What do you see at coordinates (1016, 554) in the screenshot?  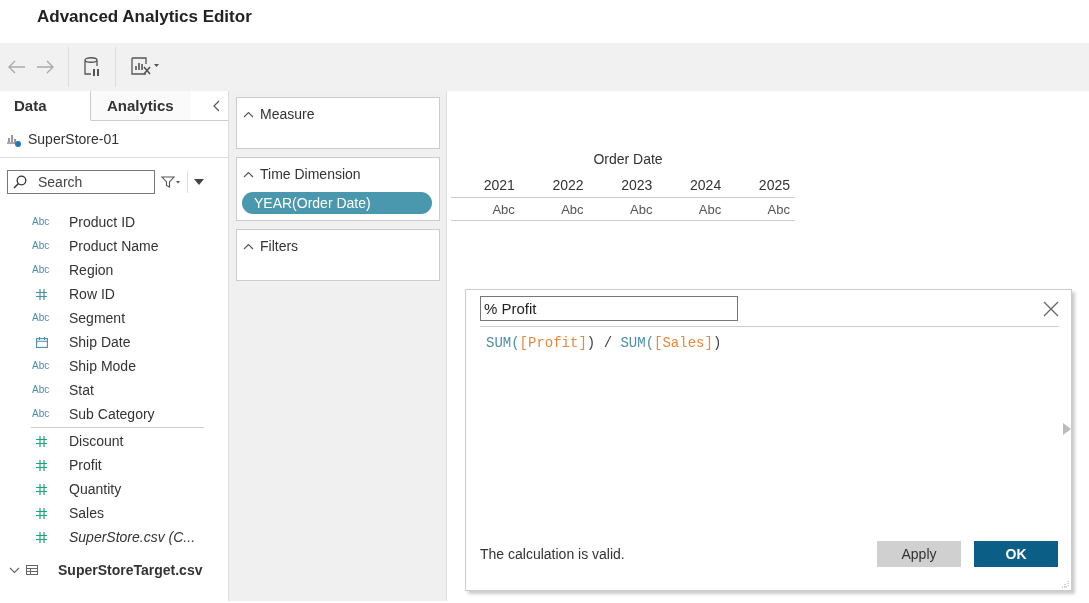 I see `ok-button: OK` at bounding box center [1016, 554].